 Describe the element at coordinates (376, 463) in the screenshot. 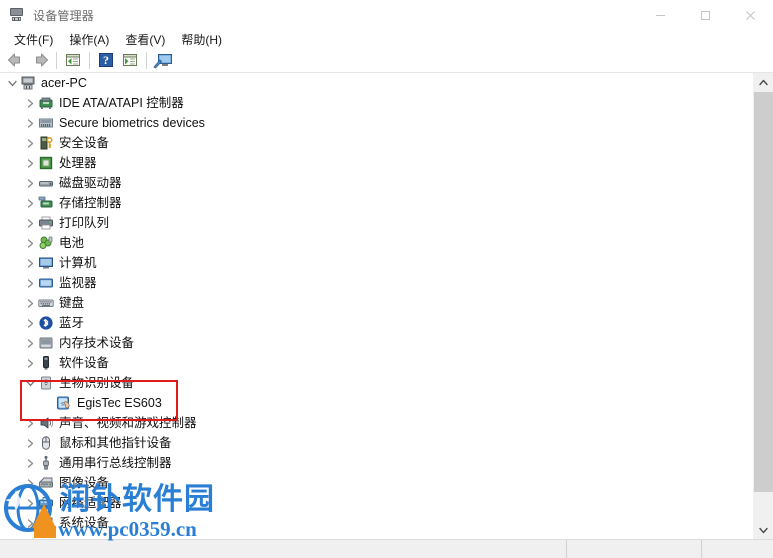

I see `tree-row-usb-controllers: 通用串行总线控制器` at that location.